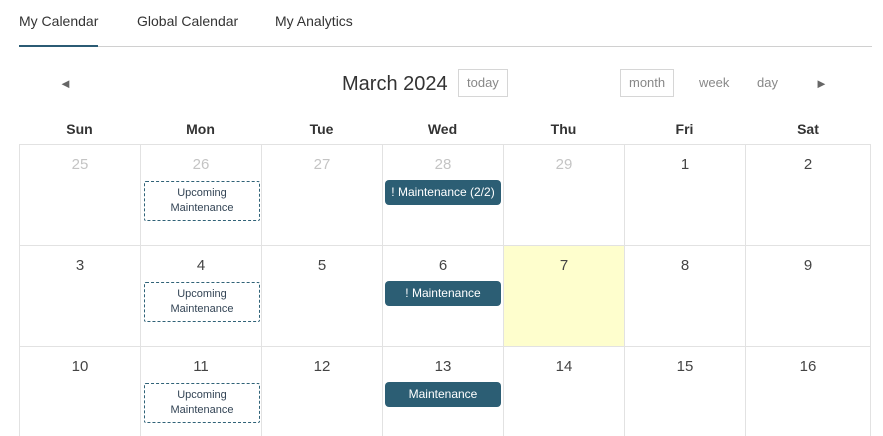 This screenshot has width=883, height=436. What do you see at coordinates (563, 391) in the screenshot?
I see `day-cell: 14` at bounding box center [563, 391].